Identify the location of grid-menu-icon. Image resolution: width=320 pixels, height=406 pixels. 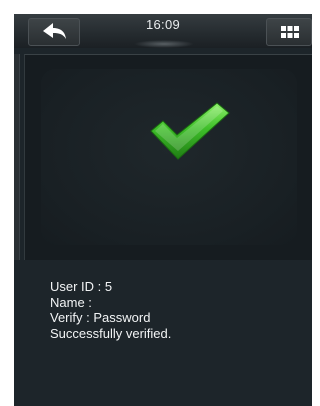
(290, 32).